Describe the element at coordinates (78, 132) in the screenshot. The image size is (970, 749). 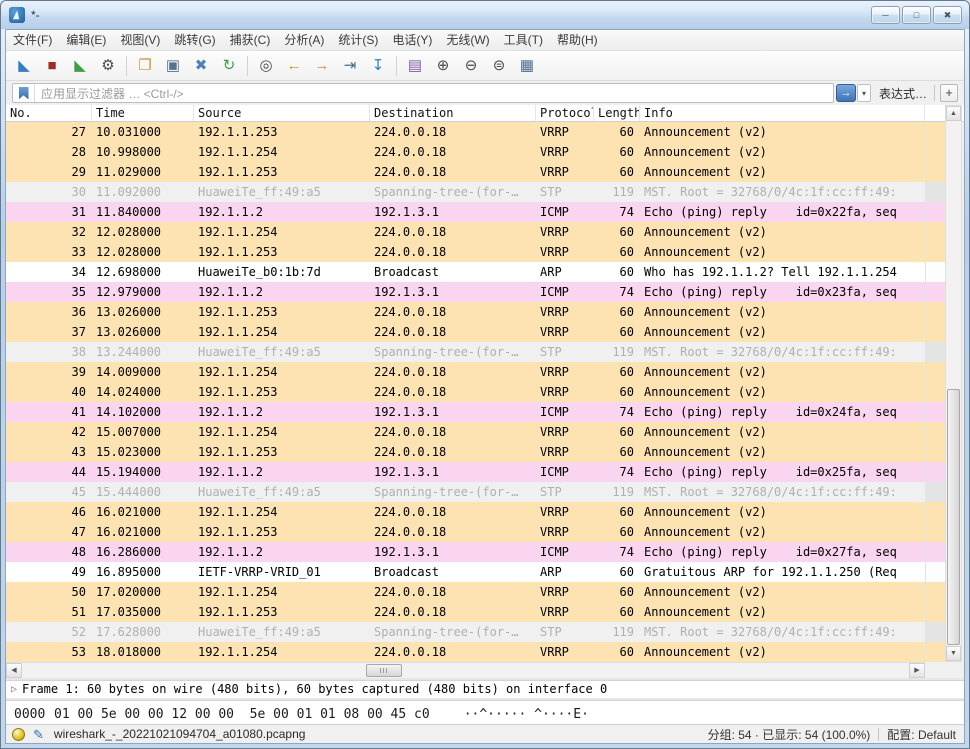
I see `cell-no: 27` at that location.